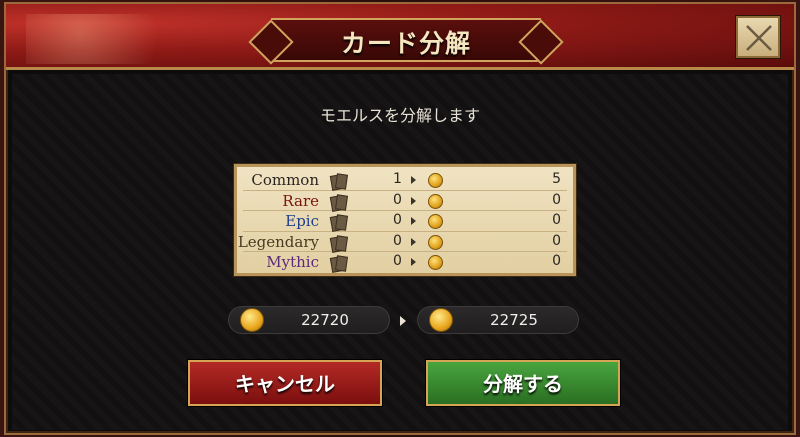 The width and height of the screenshot is (800, 437). I want to click on coin-result: 5, so click(556, 179).